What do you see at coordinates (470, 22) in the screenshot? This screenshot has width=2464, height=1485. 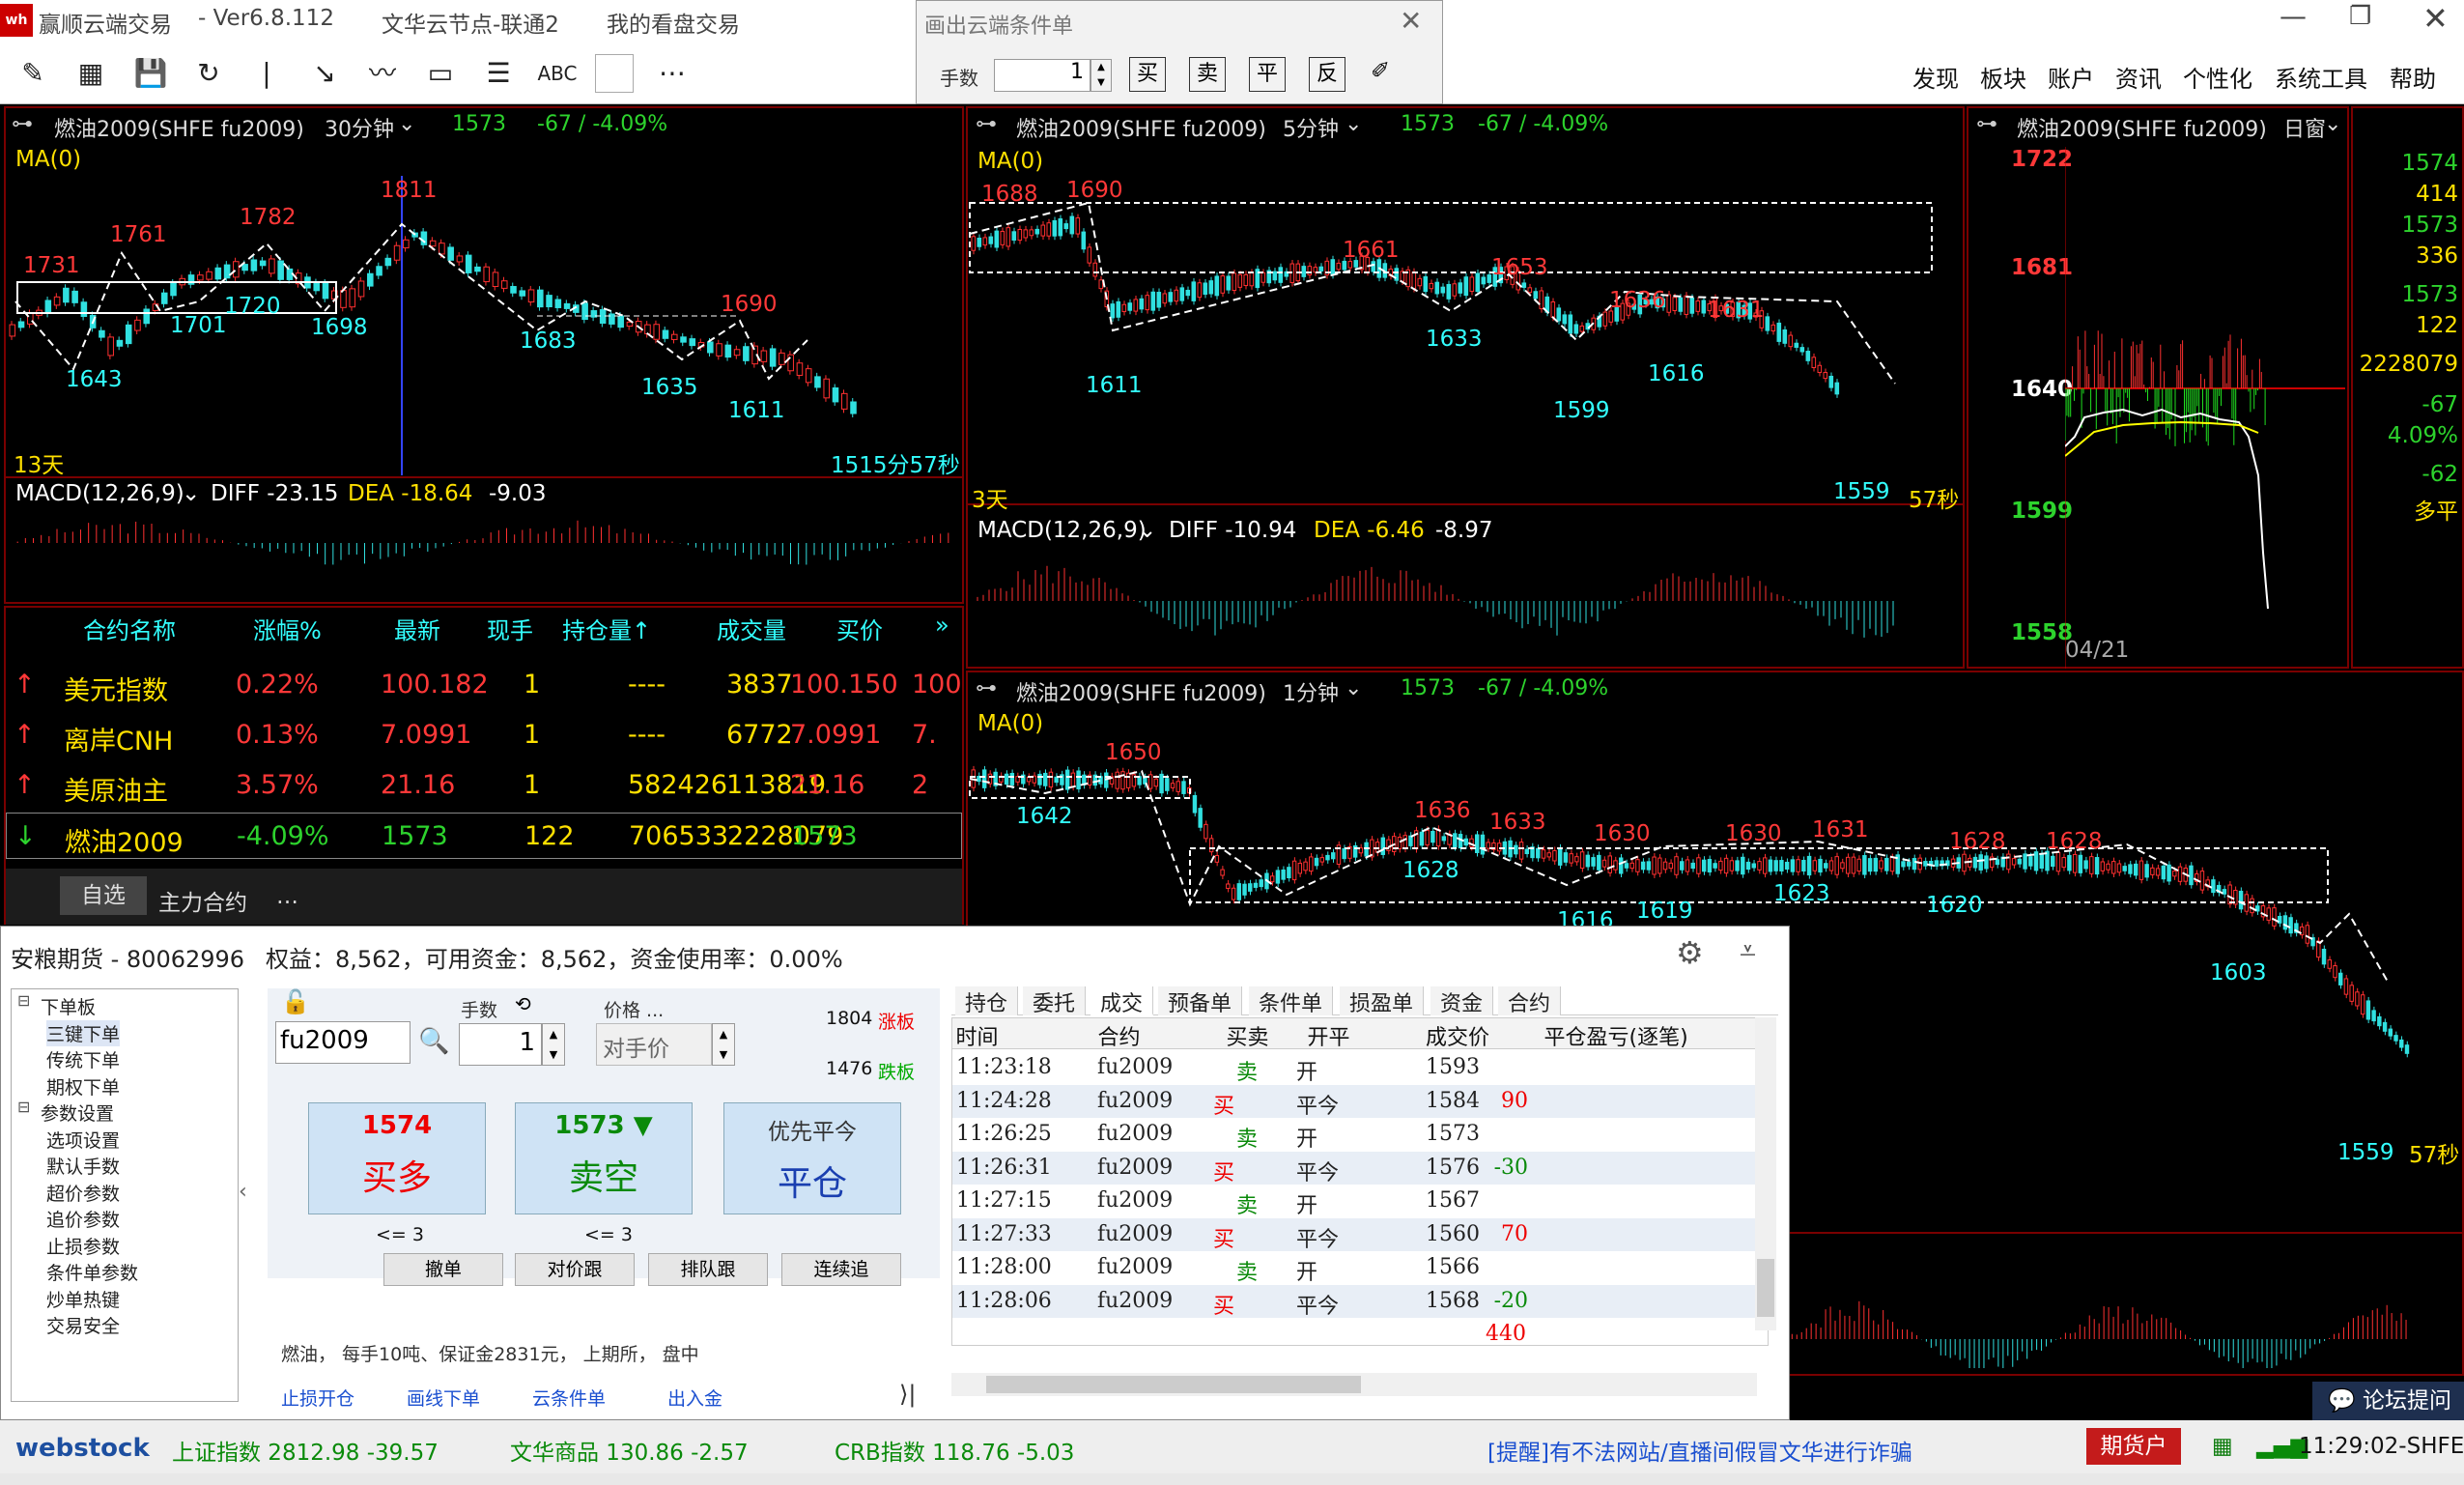 I see `server-node: 文华云节点-联通2` at bounding box center [470, 22].